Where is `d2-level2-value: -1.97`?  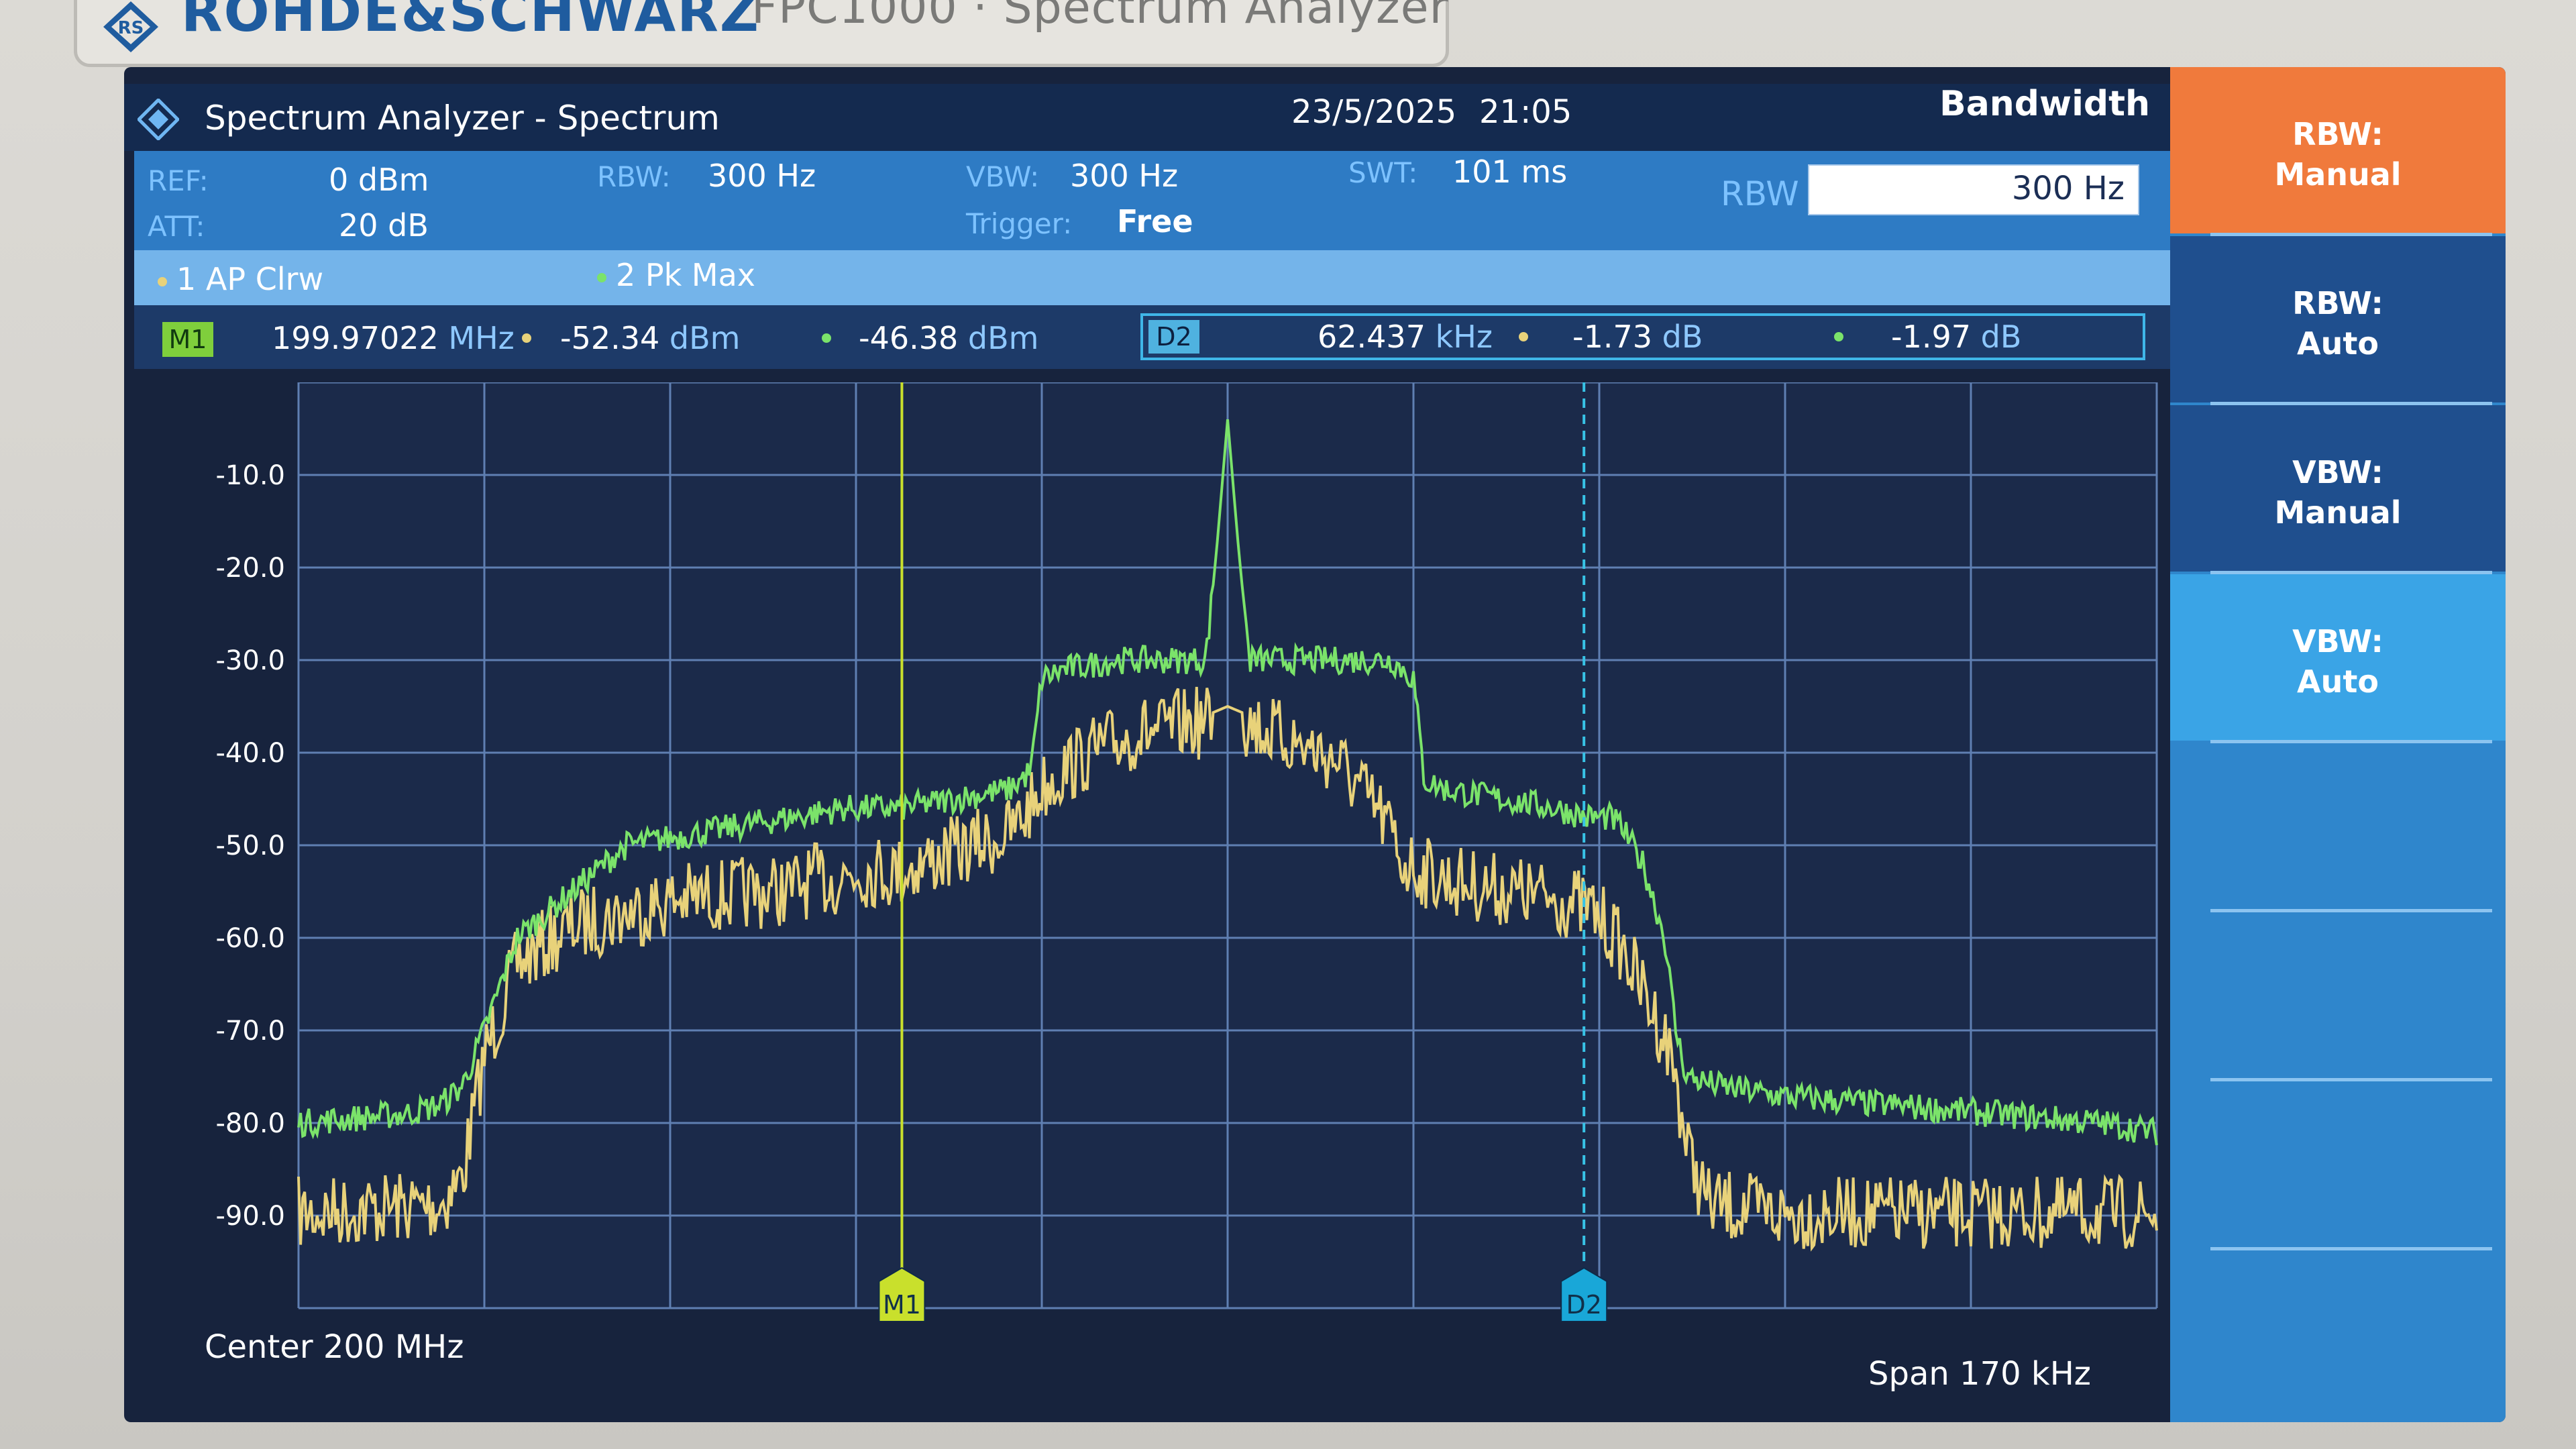 d2-level2-value: -1.97 is located at coordinates (1931, 337).